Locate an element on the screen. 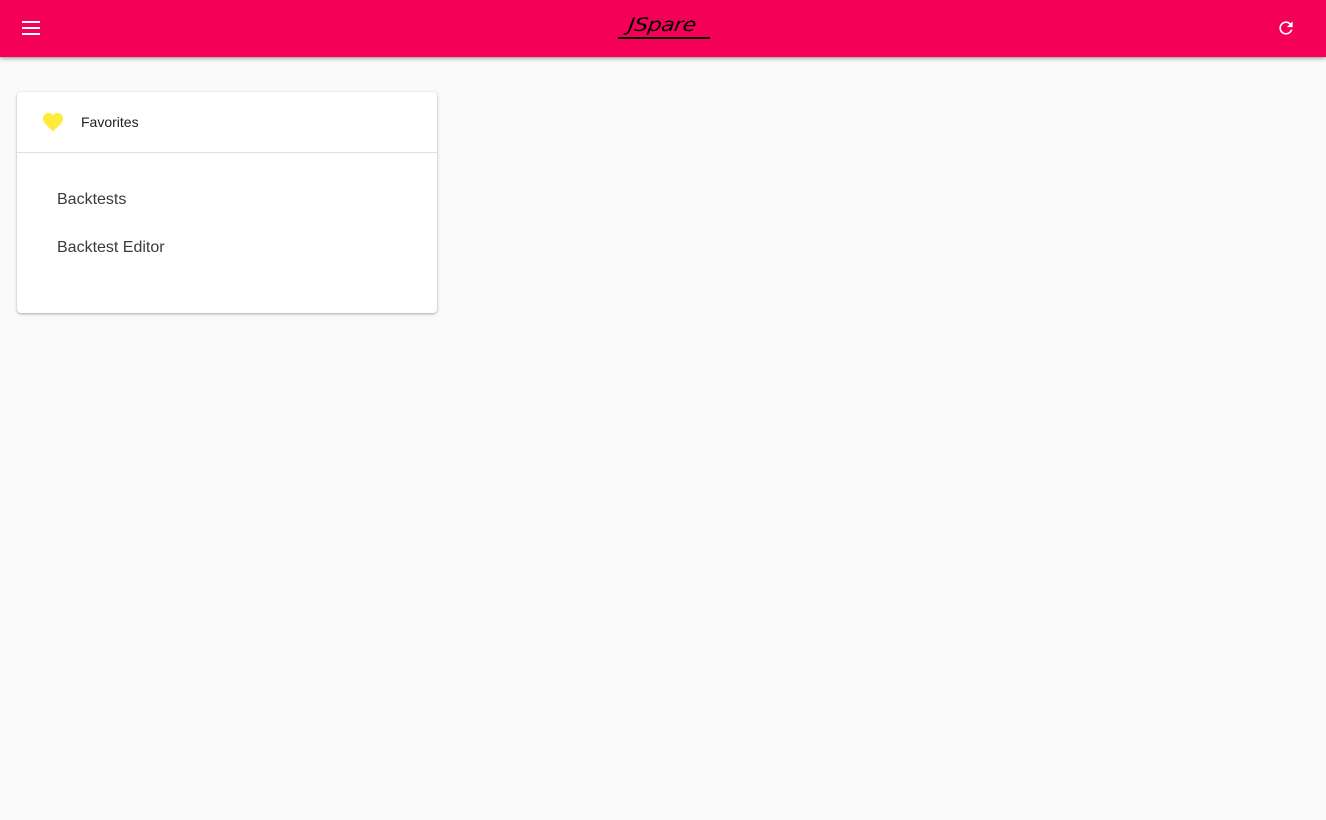 This screenshot has height=820, width=1326. favorite-item-backtest-editor: Backtest Editor is located at coordinates (227, 248).